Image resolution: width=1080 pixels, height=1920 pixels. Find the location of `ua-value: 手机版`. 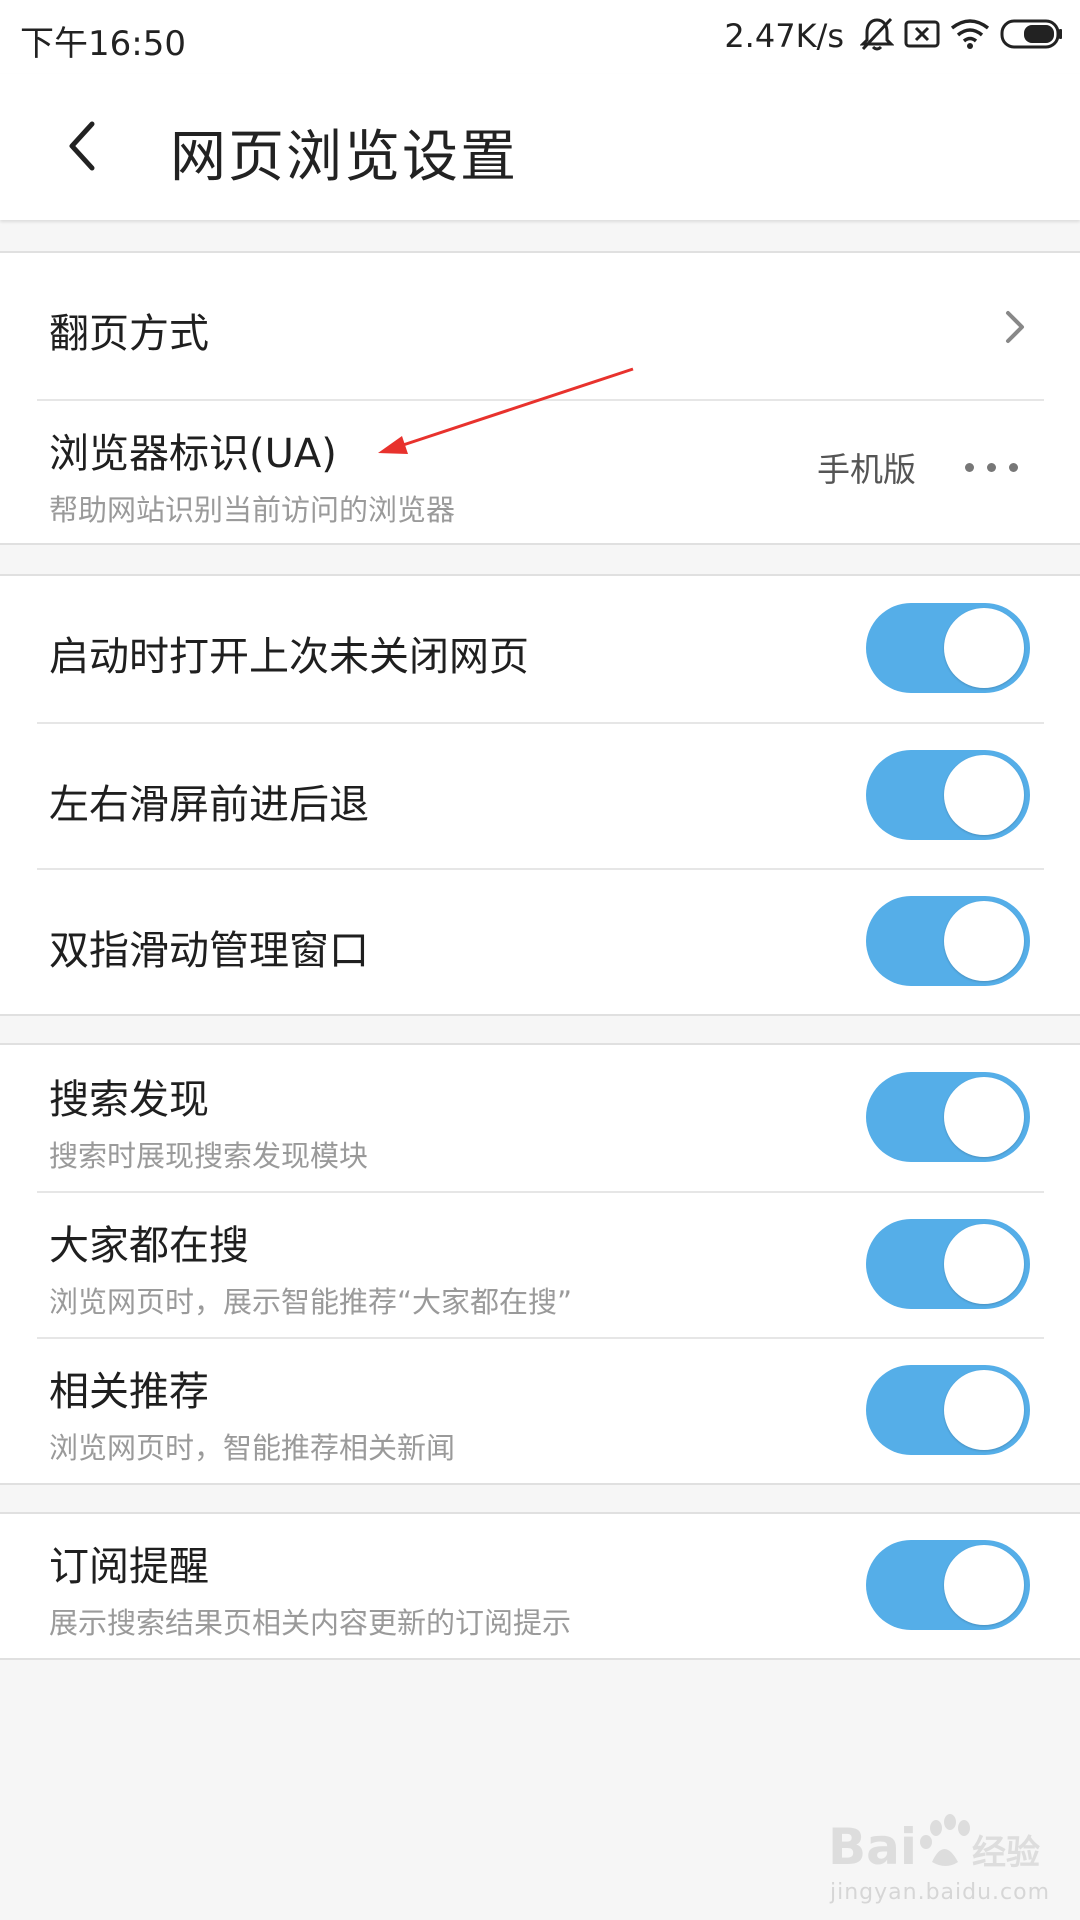

ua-value: 手机版 is located at coordinates (866, 469).